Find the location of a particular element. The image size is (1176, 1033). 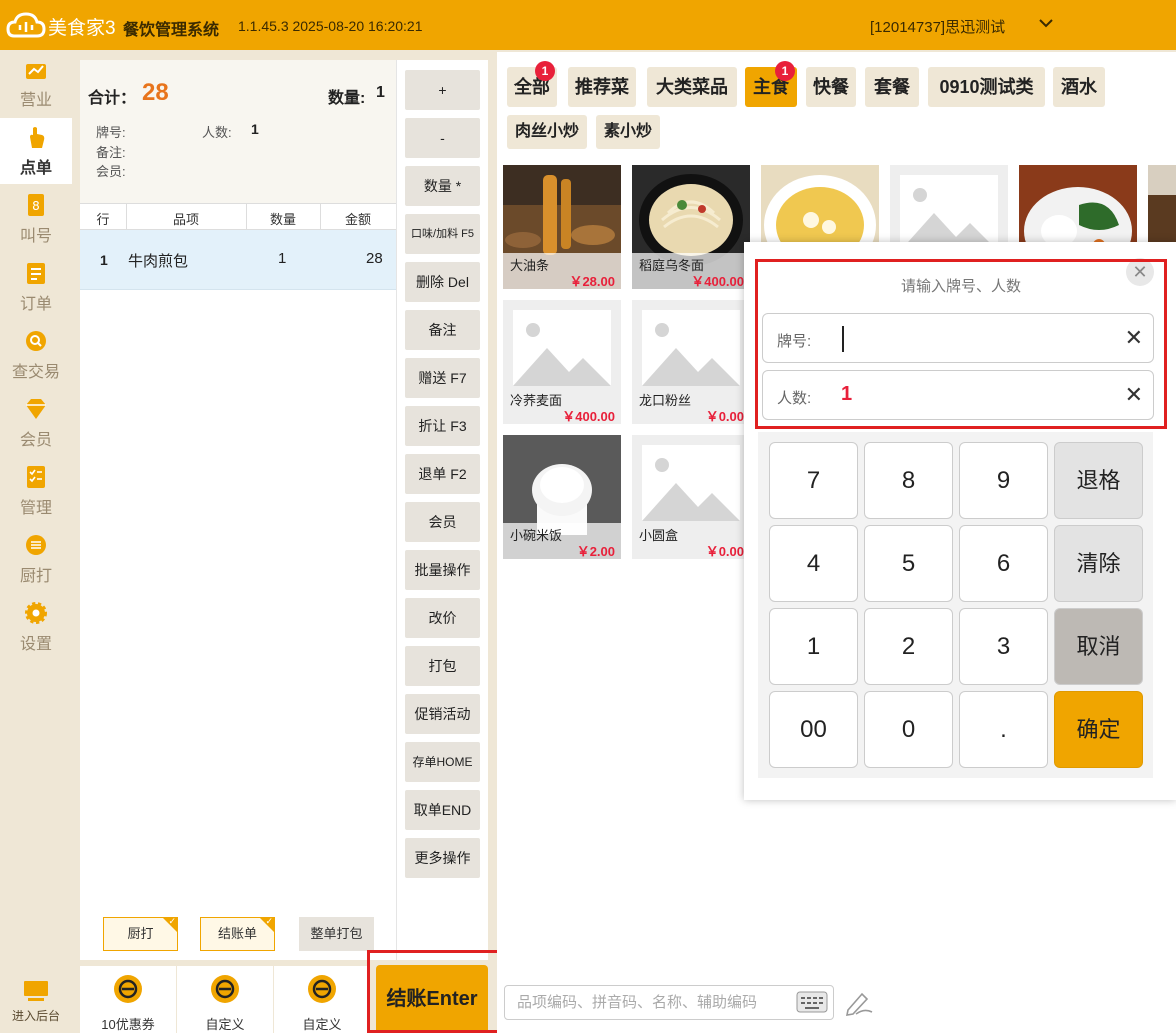

search-transaction-icon is located at coordinates (36, 341).